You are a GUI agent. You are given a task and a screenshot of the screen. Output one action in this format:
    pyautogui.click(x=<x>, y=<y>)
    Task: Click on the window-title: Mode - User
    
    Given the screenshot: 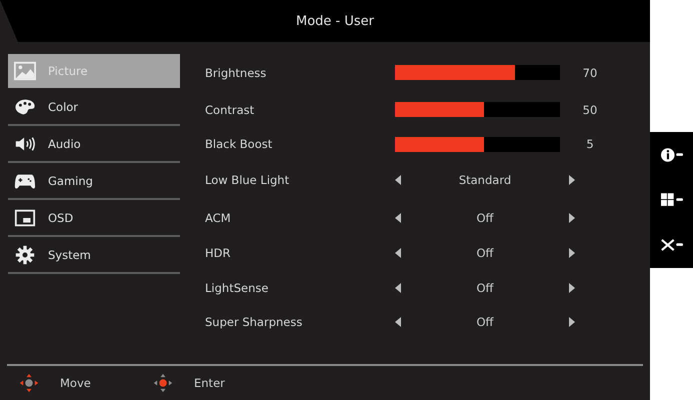 What is the action you would take?
    pyautogui.click(x=335, y=21)
    